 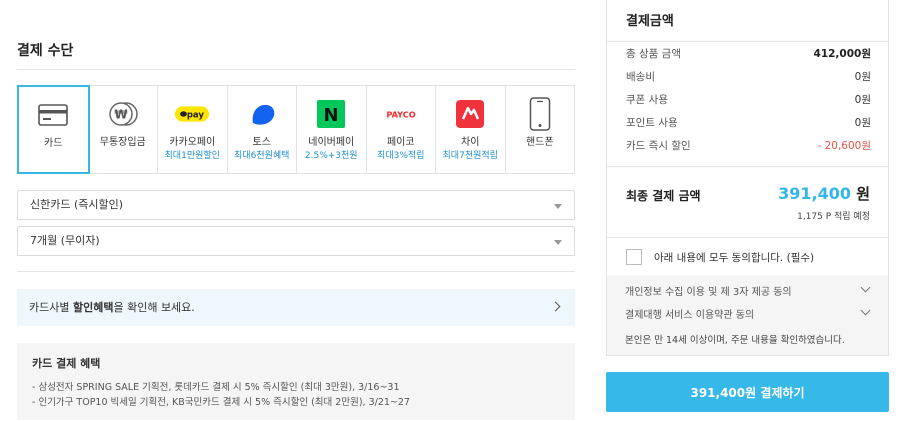 What do you see at coordinates (833, 217) in the screenshot?
I see `points-note: 1,175 P 적립 예정` at bounding box center [833, 217].